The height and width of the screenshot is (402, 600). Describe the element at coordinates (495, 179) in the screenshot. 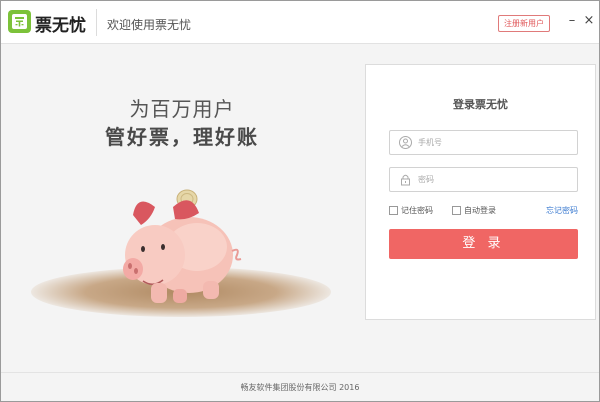

I see `password-input` at that location.